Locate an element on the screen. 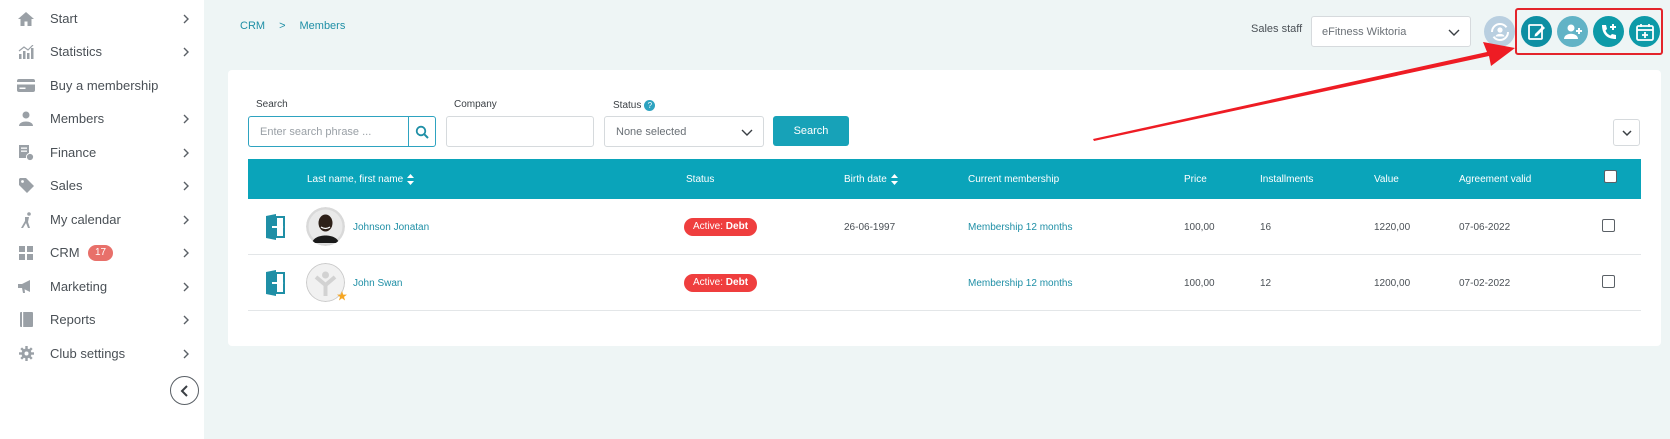 This screenshot has width=1670, height=439. grid-icon is located at coordinates (26, 253).